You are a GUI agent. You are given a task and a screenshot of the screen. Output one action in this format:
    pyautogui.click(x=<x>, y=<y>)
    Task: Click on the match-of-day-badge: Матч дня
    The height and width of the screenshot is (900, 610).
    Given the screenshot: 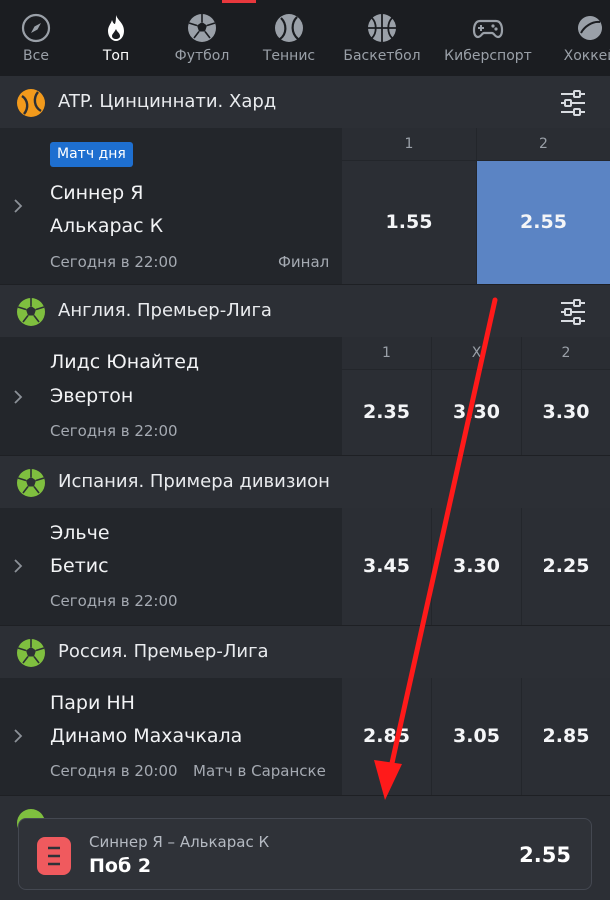 What is the action you would take?
    pyautogui.click(x=91, y=154)
    